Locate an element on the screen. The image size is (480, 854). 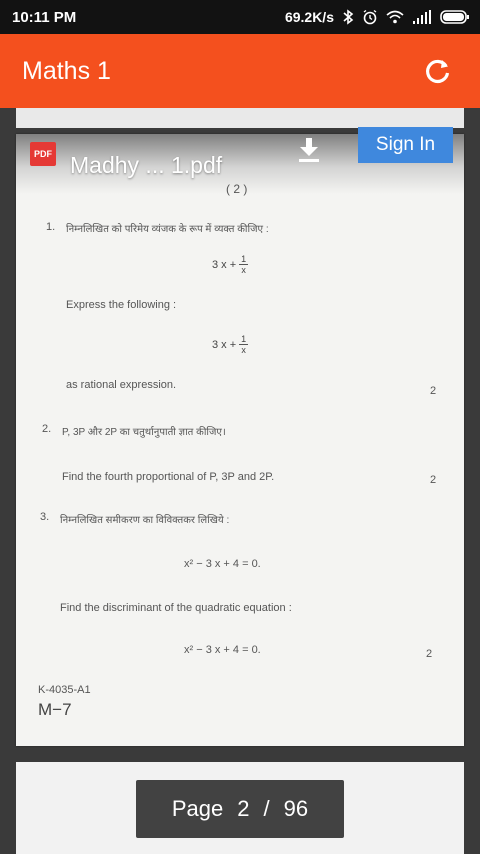
page-label: Page is located at coordinates (197, 808).